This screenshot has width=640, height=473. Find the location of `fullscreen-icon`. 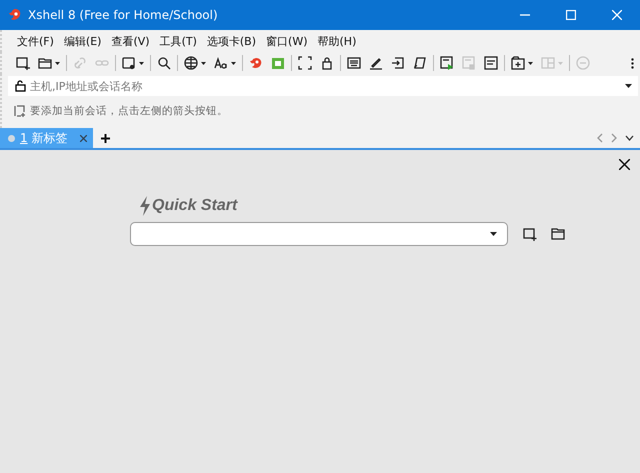

fullscreen-icon is located at coordinates (305, 63).